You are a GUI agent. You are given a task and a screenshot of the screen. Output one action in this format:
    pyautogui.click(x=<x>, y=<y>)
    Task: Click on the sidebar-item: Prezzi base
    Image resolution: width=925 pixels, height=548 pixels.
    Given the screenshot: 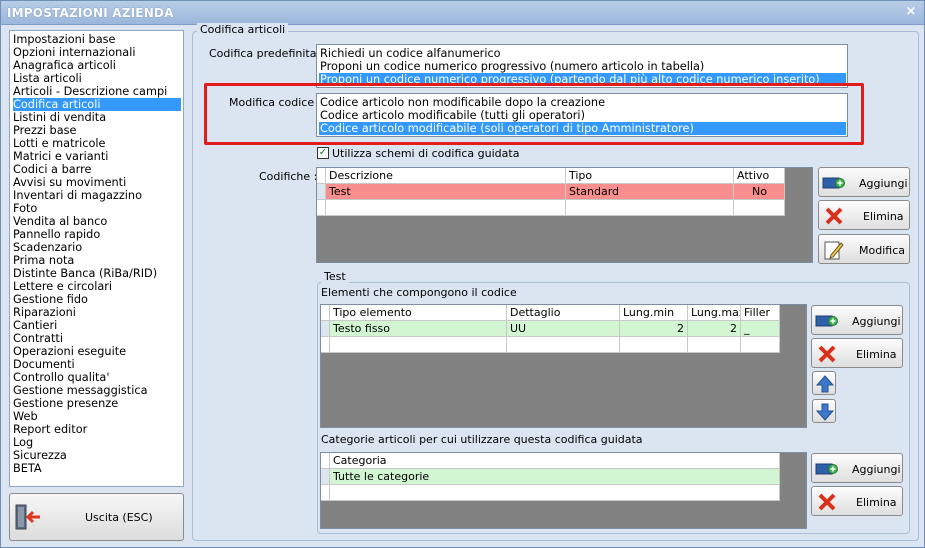 What is the action you would take?
    pyautogui.click(x=97, y=130)
    